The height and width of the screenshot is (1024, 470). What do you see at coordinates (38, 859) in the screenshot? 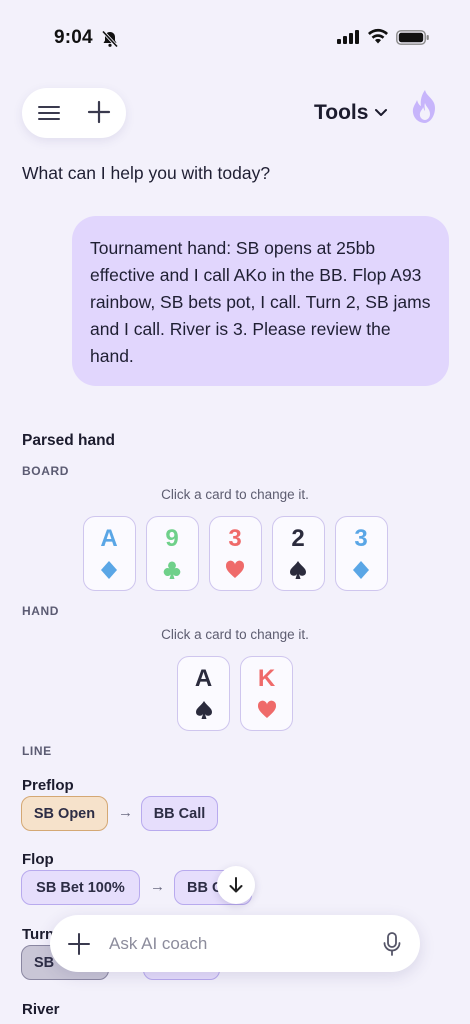
I see `street-flop-label: Flop` at bounding box center [38, 859].